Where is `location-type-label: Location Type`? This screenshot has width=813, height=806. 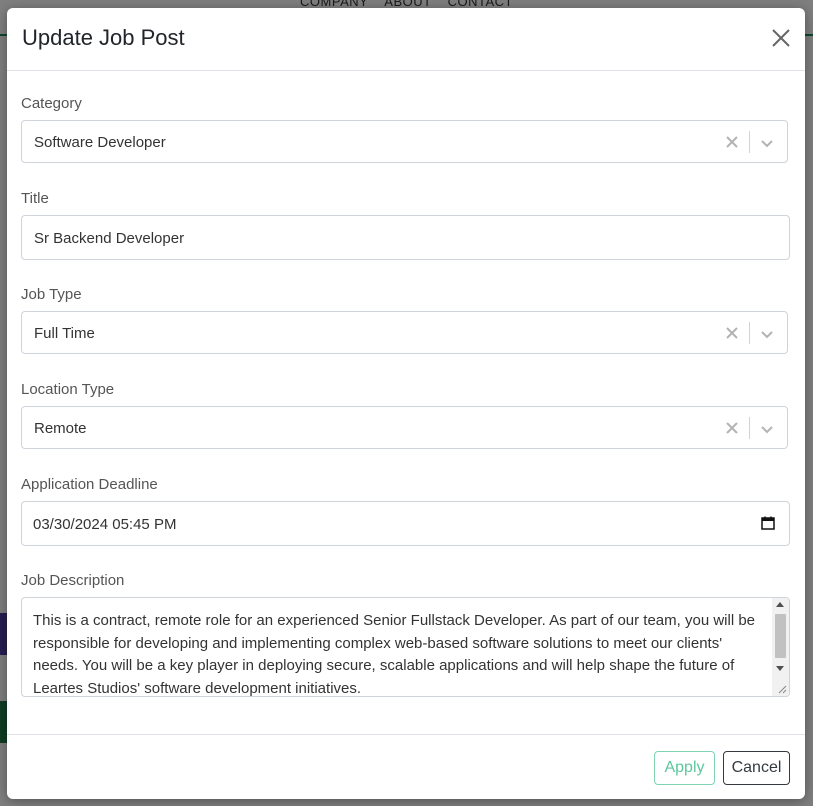
location-type-label: Location Type is located at coordinates (68, 389).